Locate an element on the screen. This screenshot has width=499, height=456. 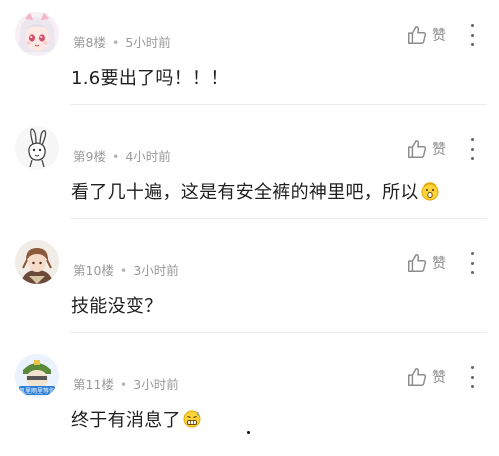
character-avatar-icon is located at coordinates (37, 262).